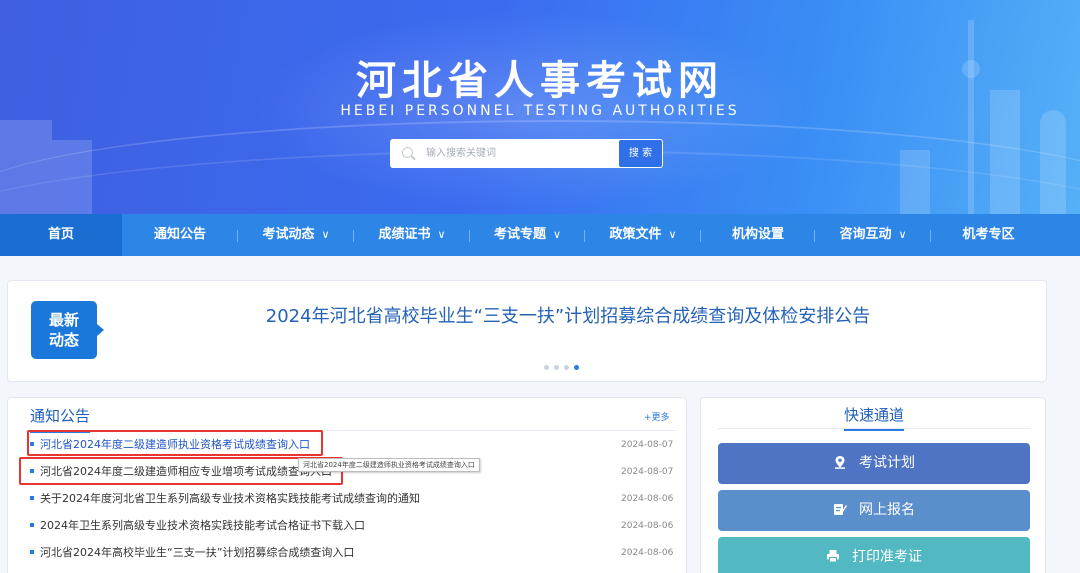  I want to click on carousel-indicators, so click(561, 367).